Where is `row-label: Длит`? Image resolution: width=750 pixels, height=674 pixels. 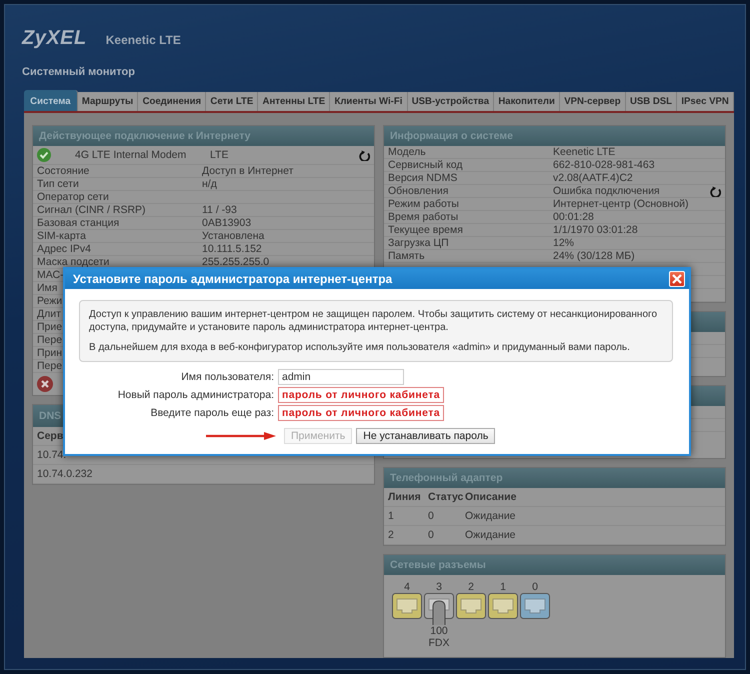 row-label: Длит is located at coordinates (49, 314).